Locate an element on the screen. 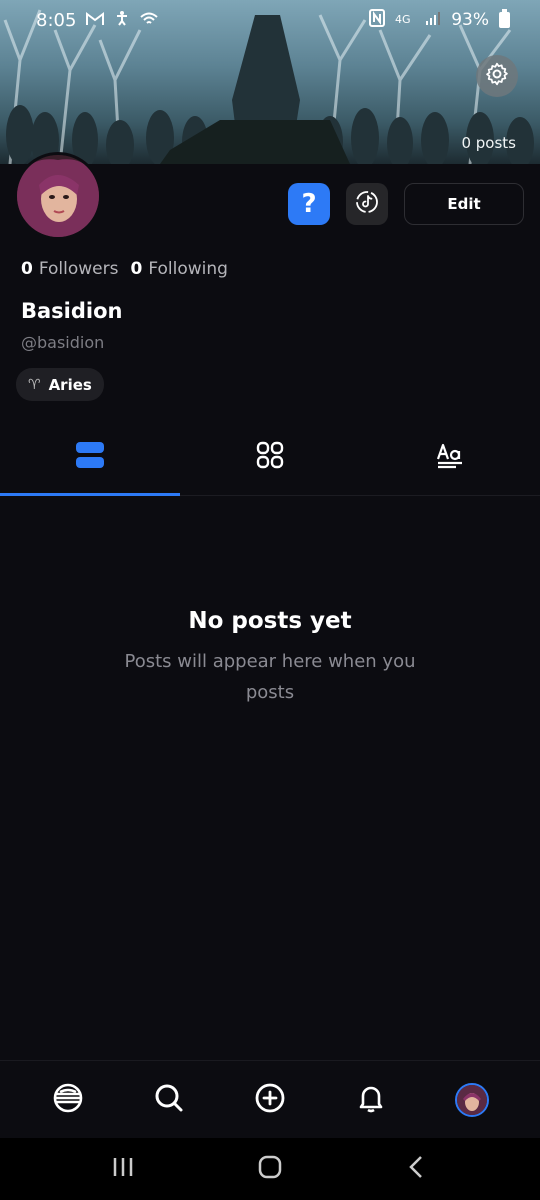 The width and height of the screenshot is (540, 1200). status-bar: 8:05 4G 93% is located at coordinates (270, 20).